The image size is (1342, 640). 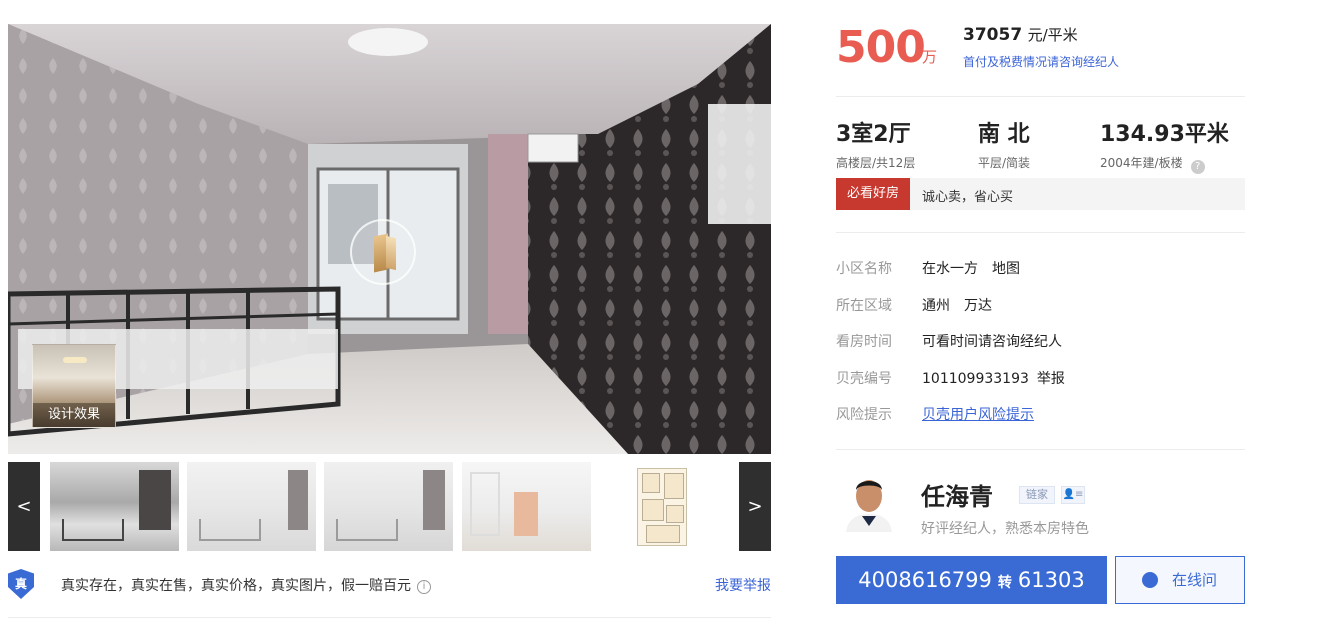 I want to click on area-value: 134.93平米, so click(x=1164, y=134).